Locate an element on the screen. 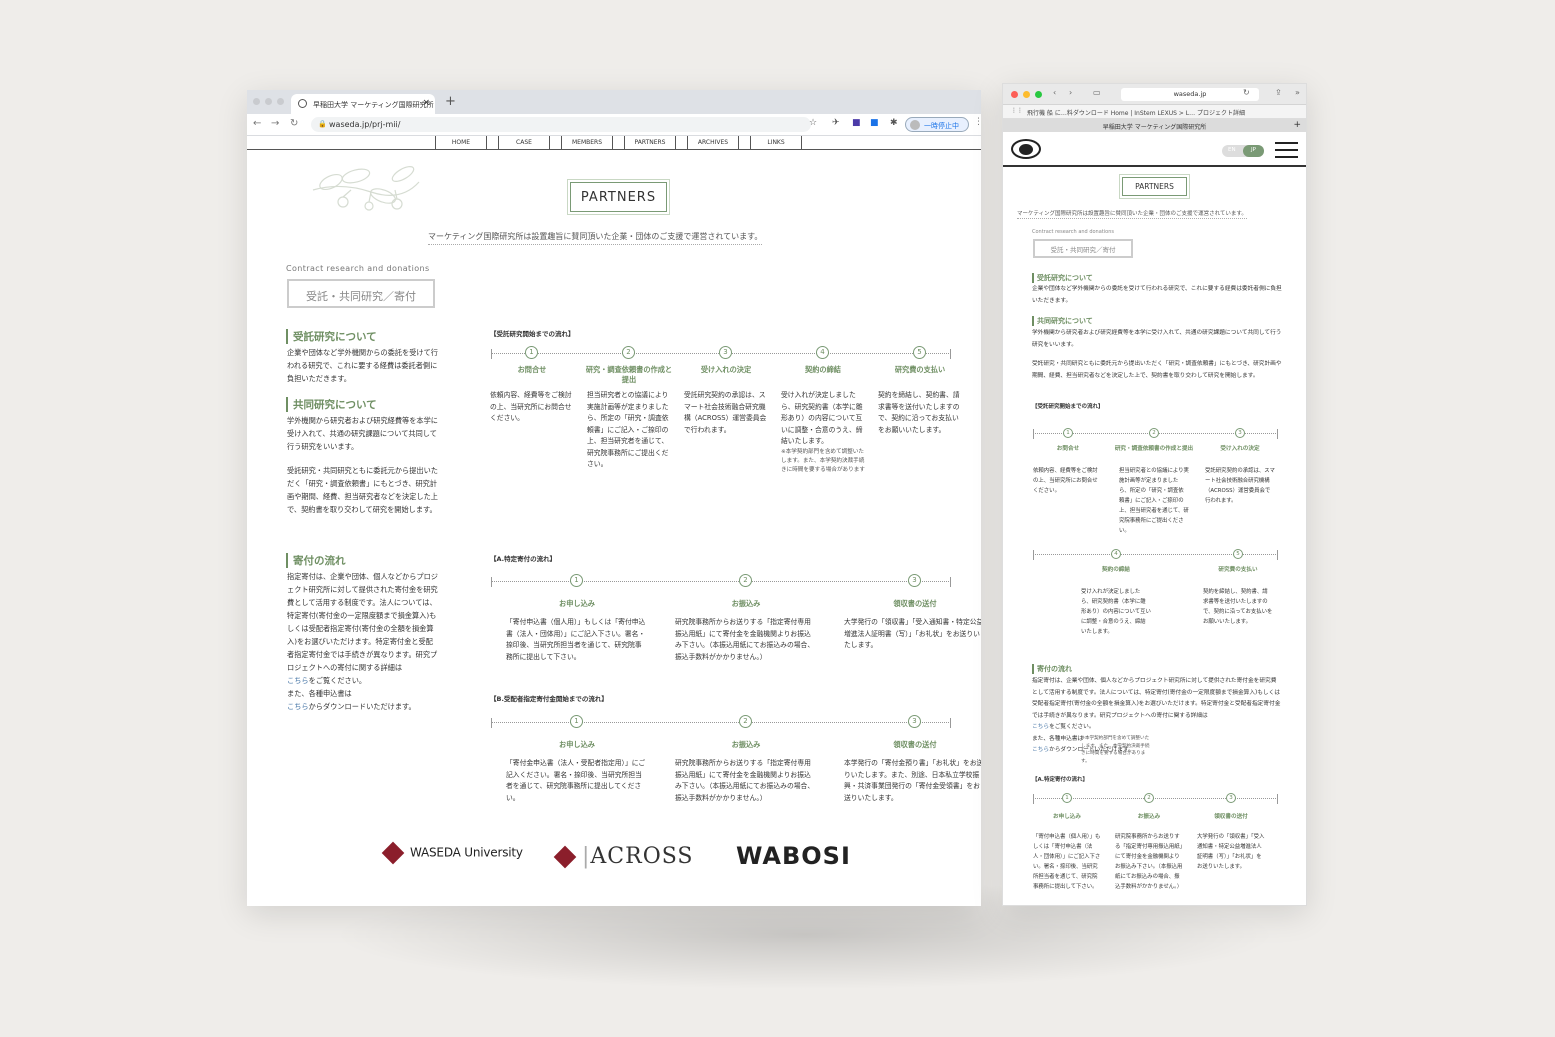 The height and width of the screenshot is (1037, 1555). waseda-logo-text: WASEDA University is located at coordinates (466, 852).